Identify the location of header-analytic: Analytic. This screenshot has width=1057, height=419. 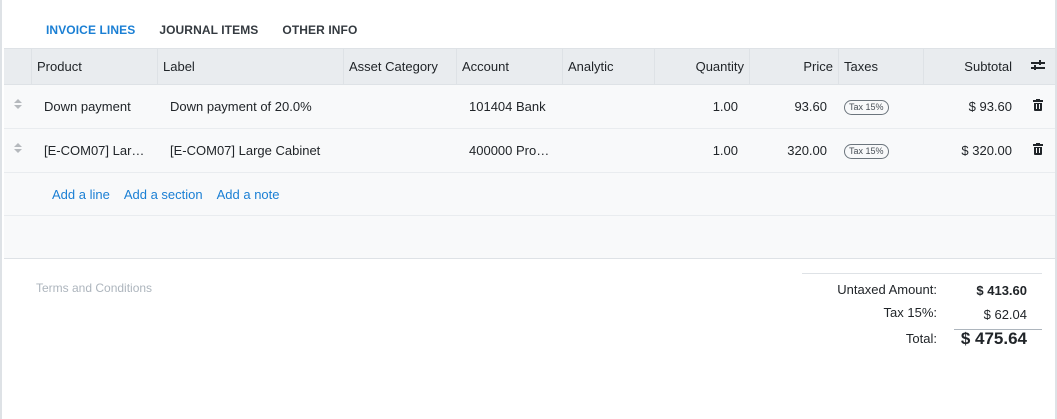
(609, 66).